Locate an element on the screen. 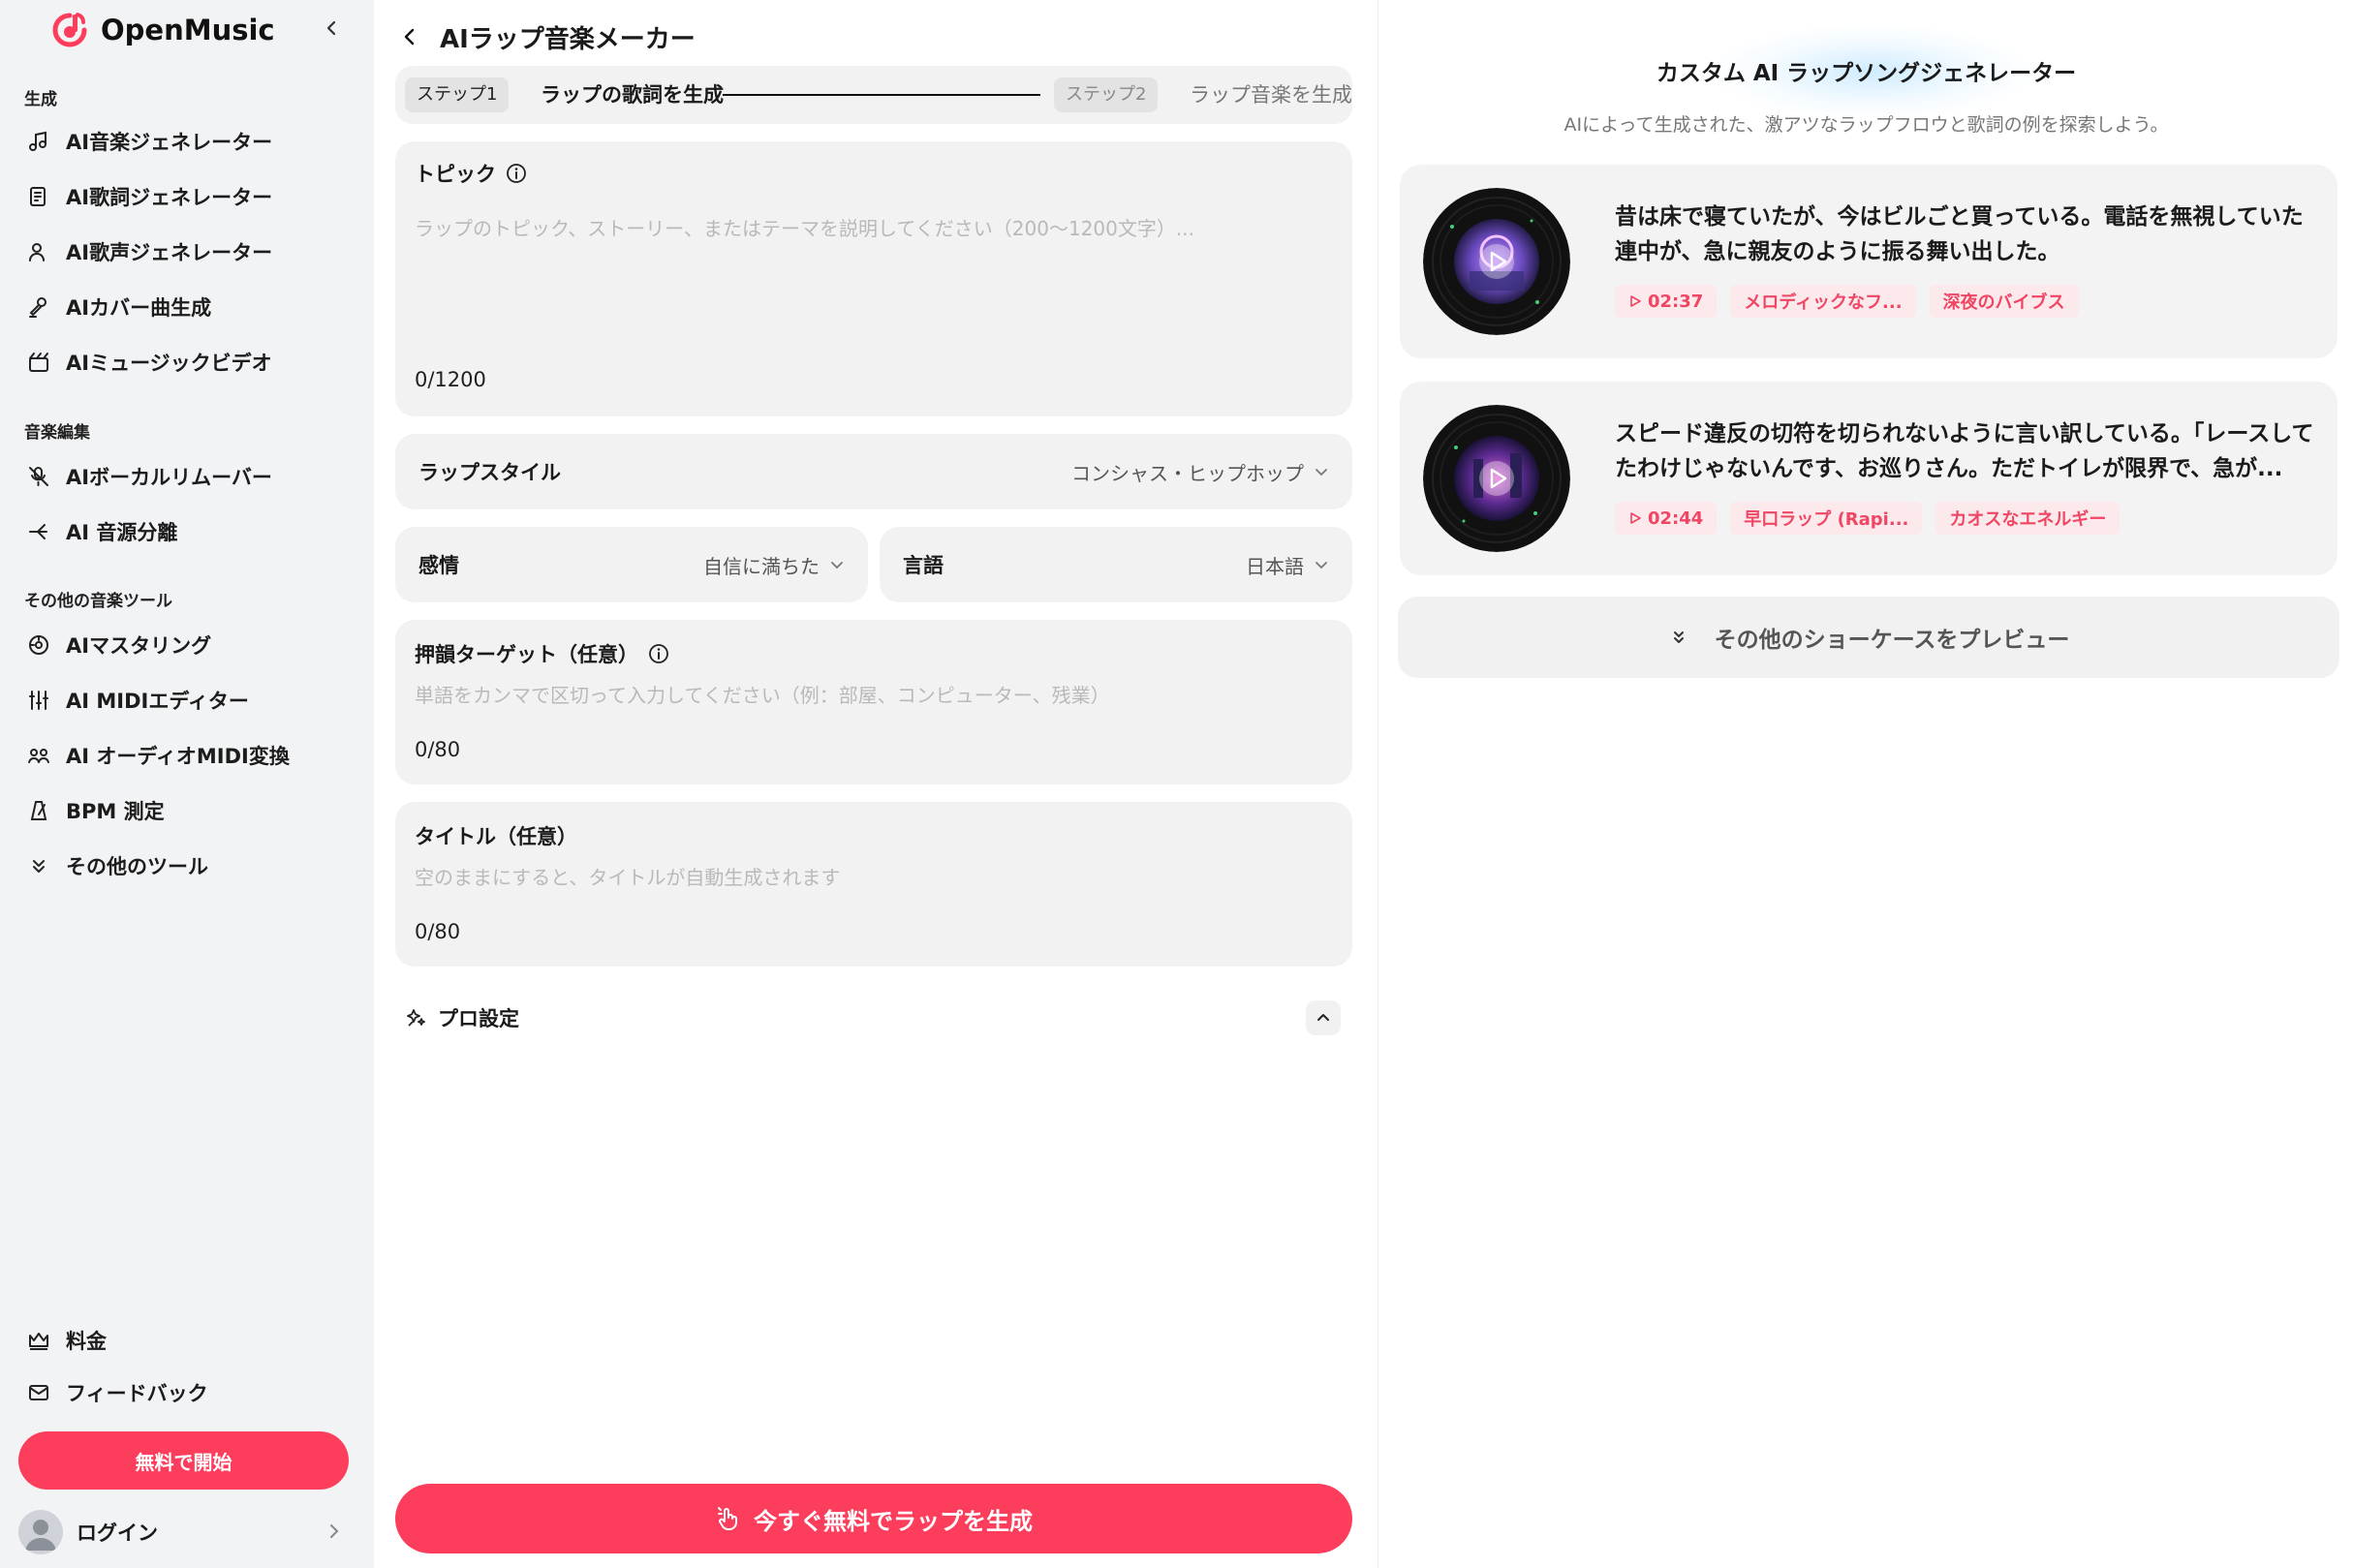  step-connector is located at coordinates (881, 95).